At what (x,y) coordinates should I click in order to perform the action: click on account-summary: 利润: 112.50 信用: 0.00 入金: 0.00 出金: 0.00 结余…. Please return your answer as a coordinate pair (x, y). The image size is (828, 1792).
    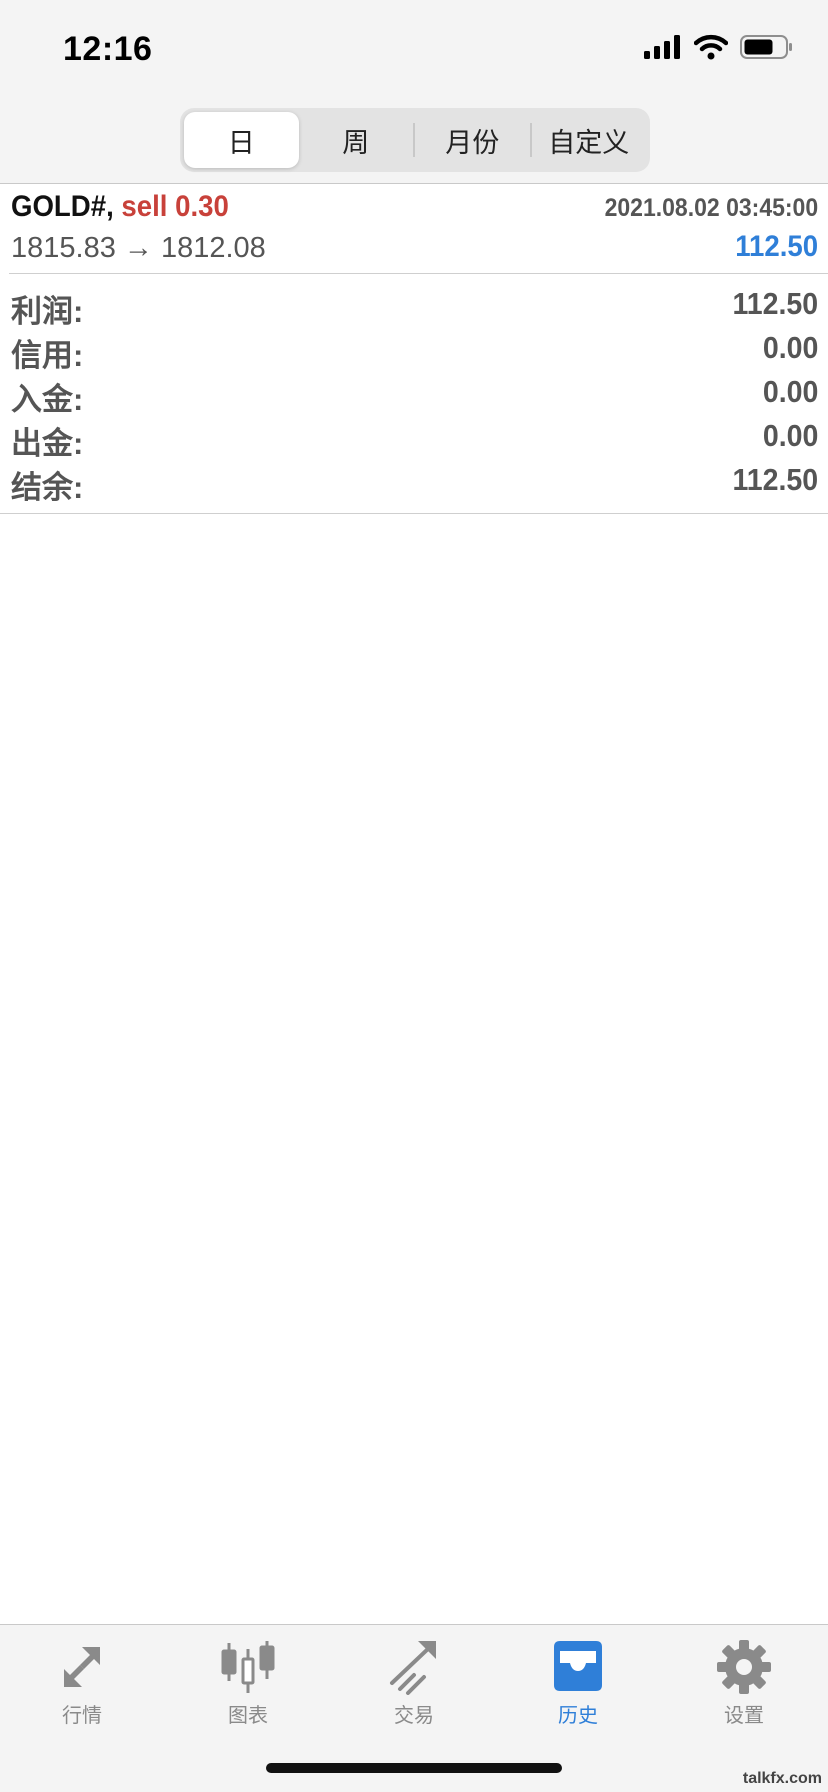
    Looking at the image, I should click on (414, 394).